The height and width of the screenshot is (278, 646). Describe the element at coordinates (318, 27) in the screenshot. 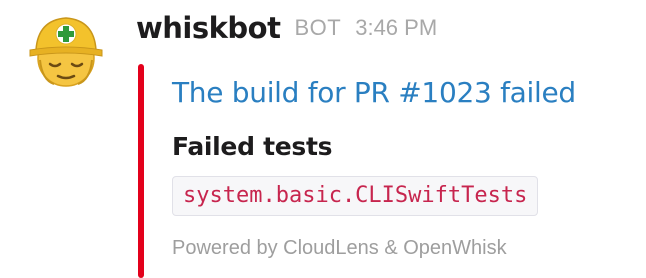

I see `bot-badge: BOT` at that location.